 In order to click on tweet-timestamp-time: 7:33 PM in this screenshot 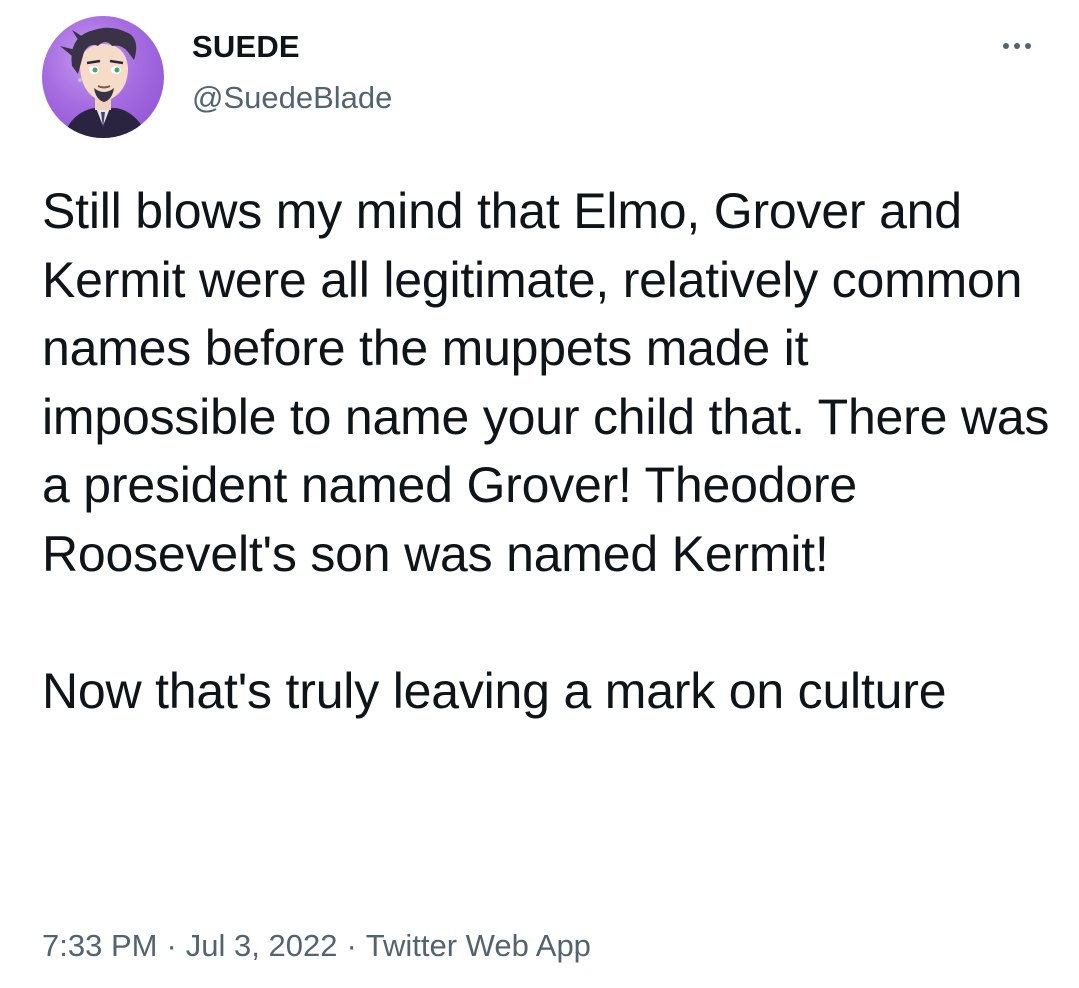, I will do `click(99, 945)`.